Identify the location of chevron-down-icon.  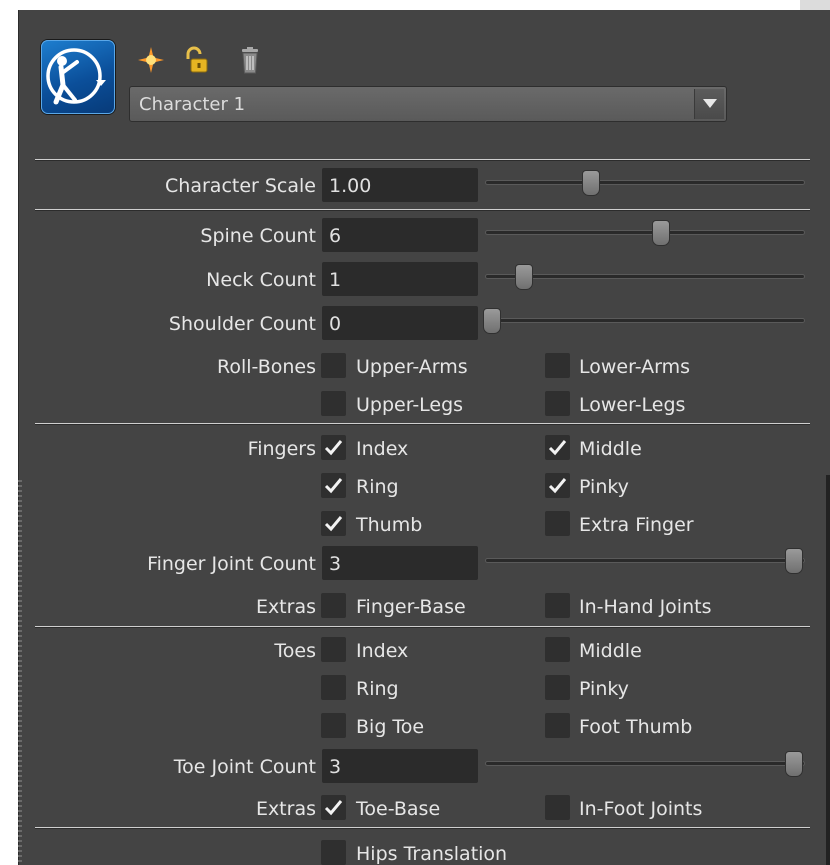
(710, 103).